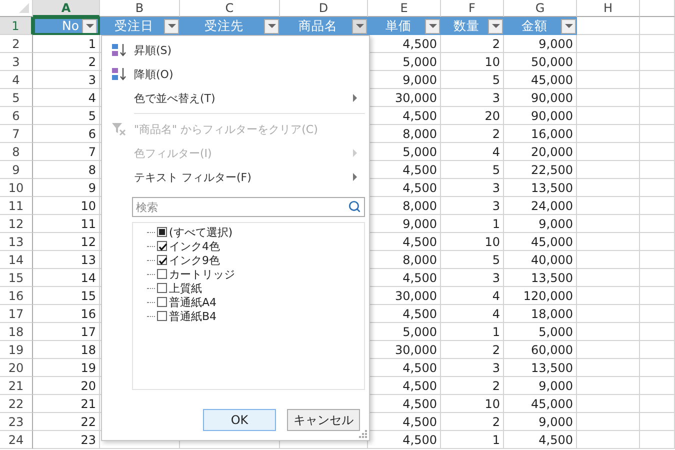 Image resolution: width=675 pixels, height=450 pixels. Describe the element at coordinates (16, 206) in the screenshot. I see `row-header: 11` at that location.